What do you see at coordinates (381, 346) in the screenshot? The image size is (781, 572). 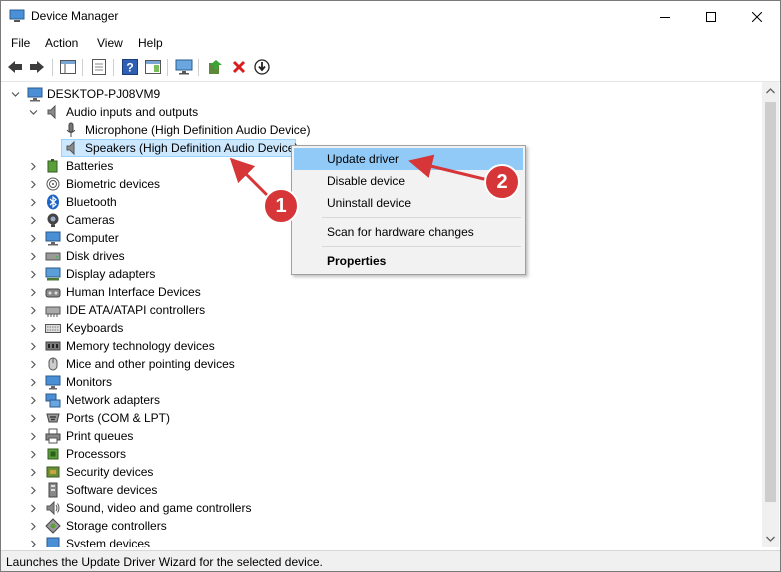 I see `tree-category-memory: Memory technology devices` at bounding box center [381, 346].